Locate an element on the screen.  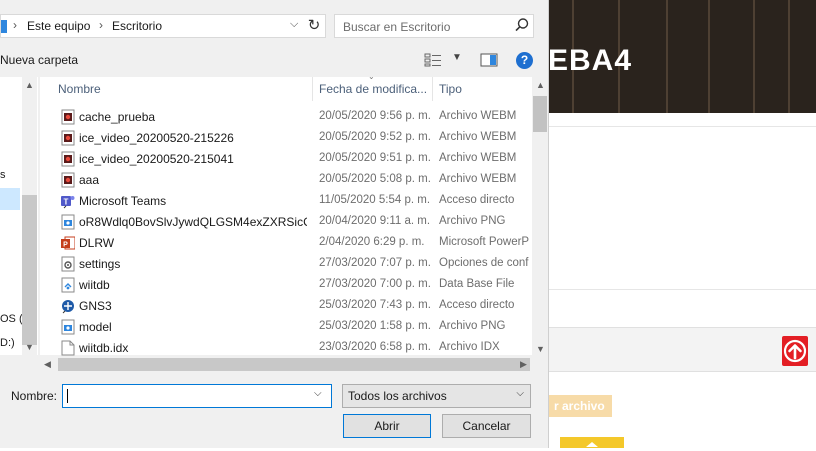
address-history-dropdown: ⌵ is located at coordinates (294, 24).